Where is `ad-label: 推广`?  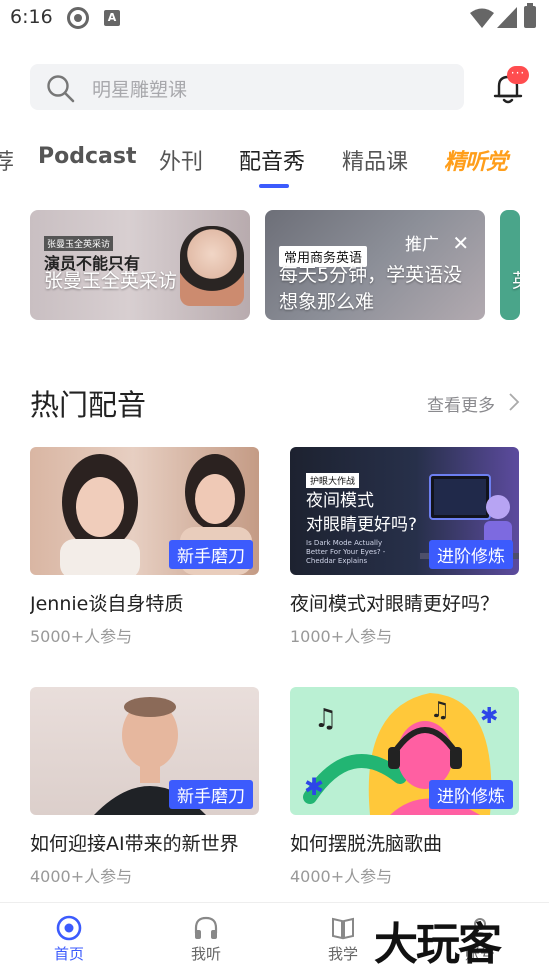 ad-label: 推广 is located at coordinates (422, 245).